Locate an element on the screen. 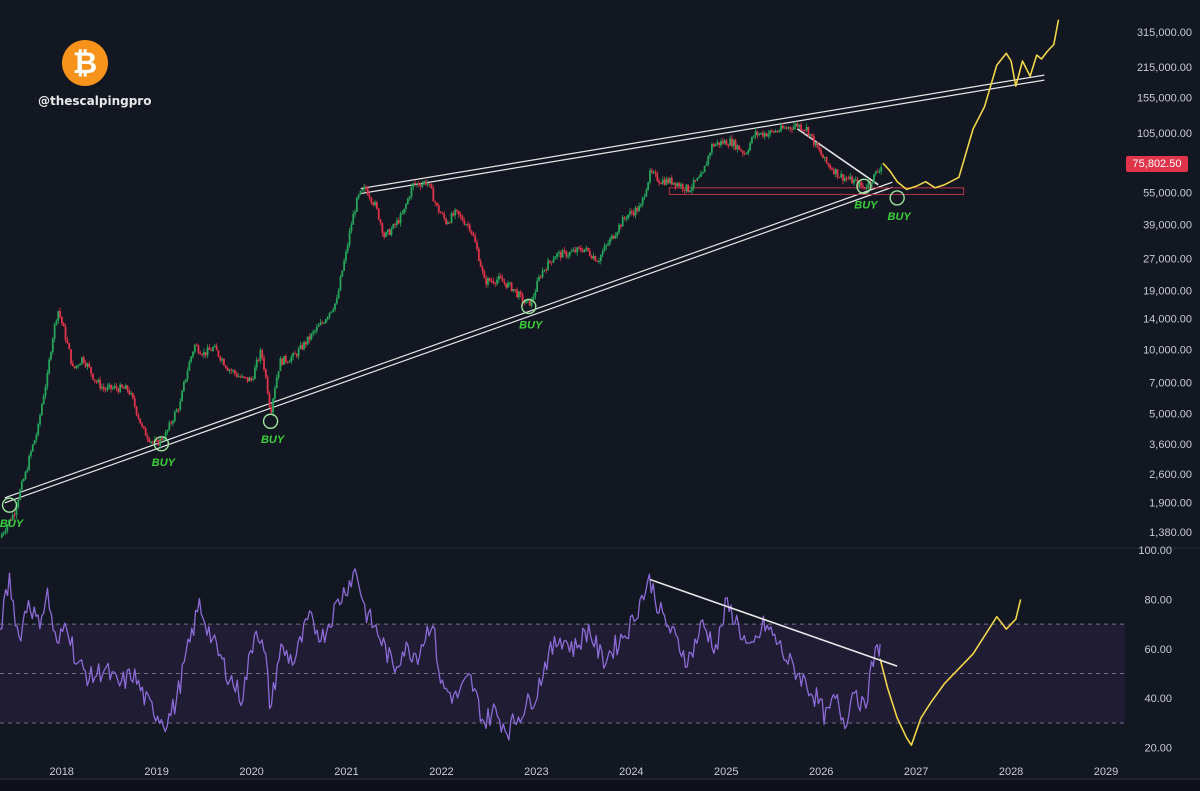 The image size is (1200, 791). support-zone-box is located at coordinates (816, 191).